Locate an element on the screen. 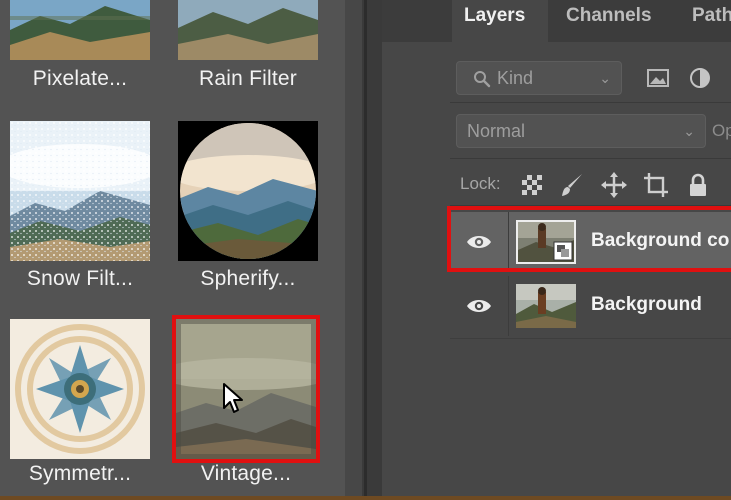 This screenshot has height=500, width=731. pixel-layer-filter-icon is located at coordinates (658, 78).